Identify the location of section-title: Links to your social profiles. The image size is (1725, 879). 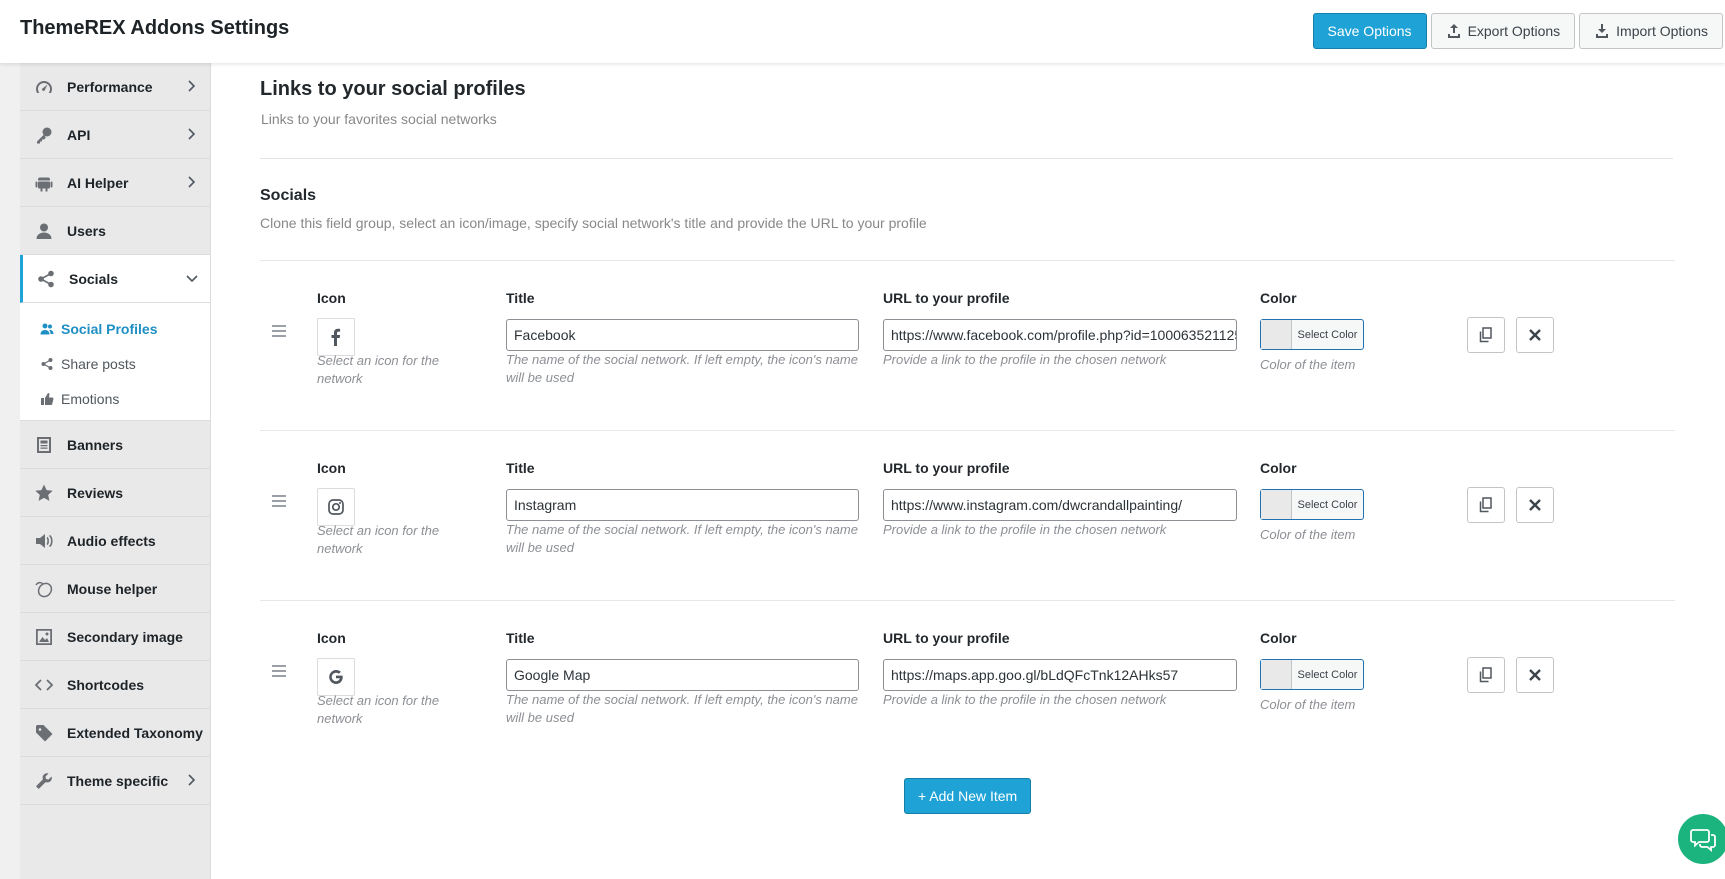
(393, 89).